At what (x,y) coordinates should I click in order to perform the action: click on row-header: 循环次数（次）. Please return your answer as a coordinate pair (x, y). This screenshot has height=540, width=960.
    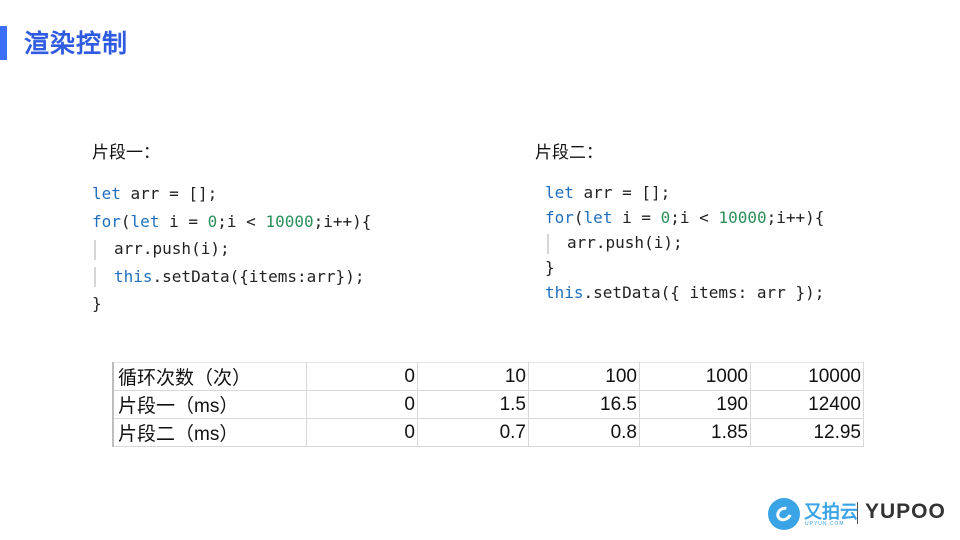
    Looking at the image, I should click on (209, 376).